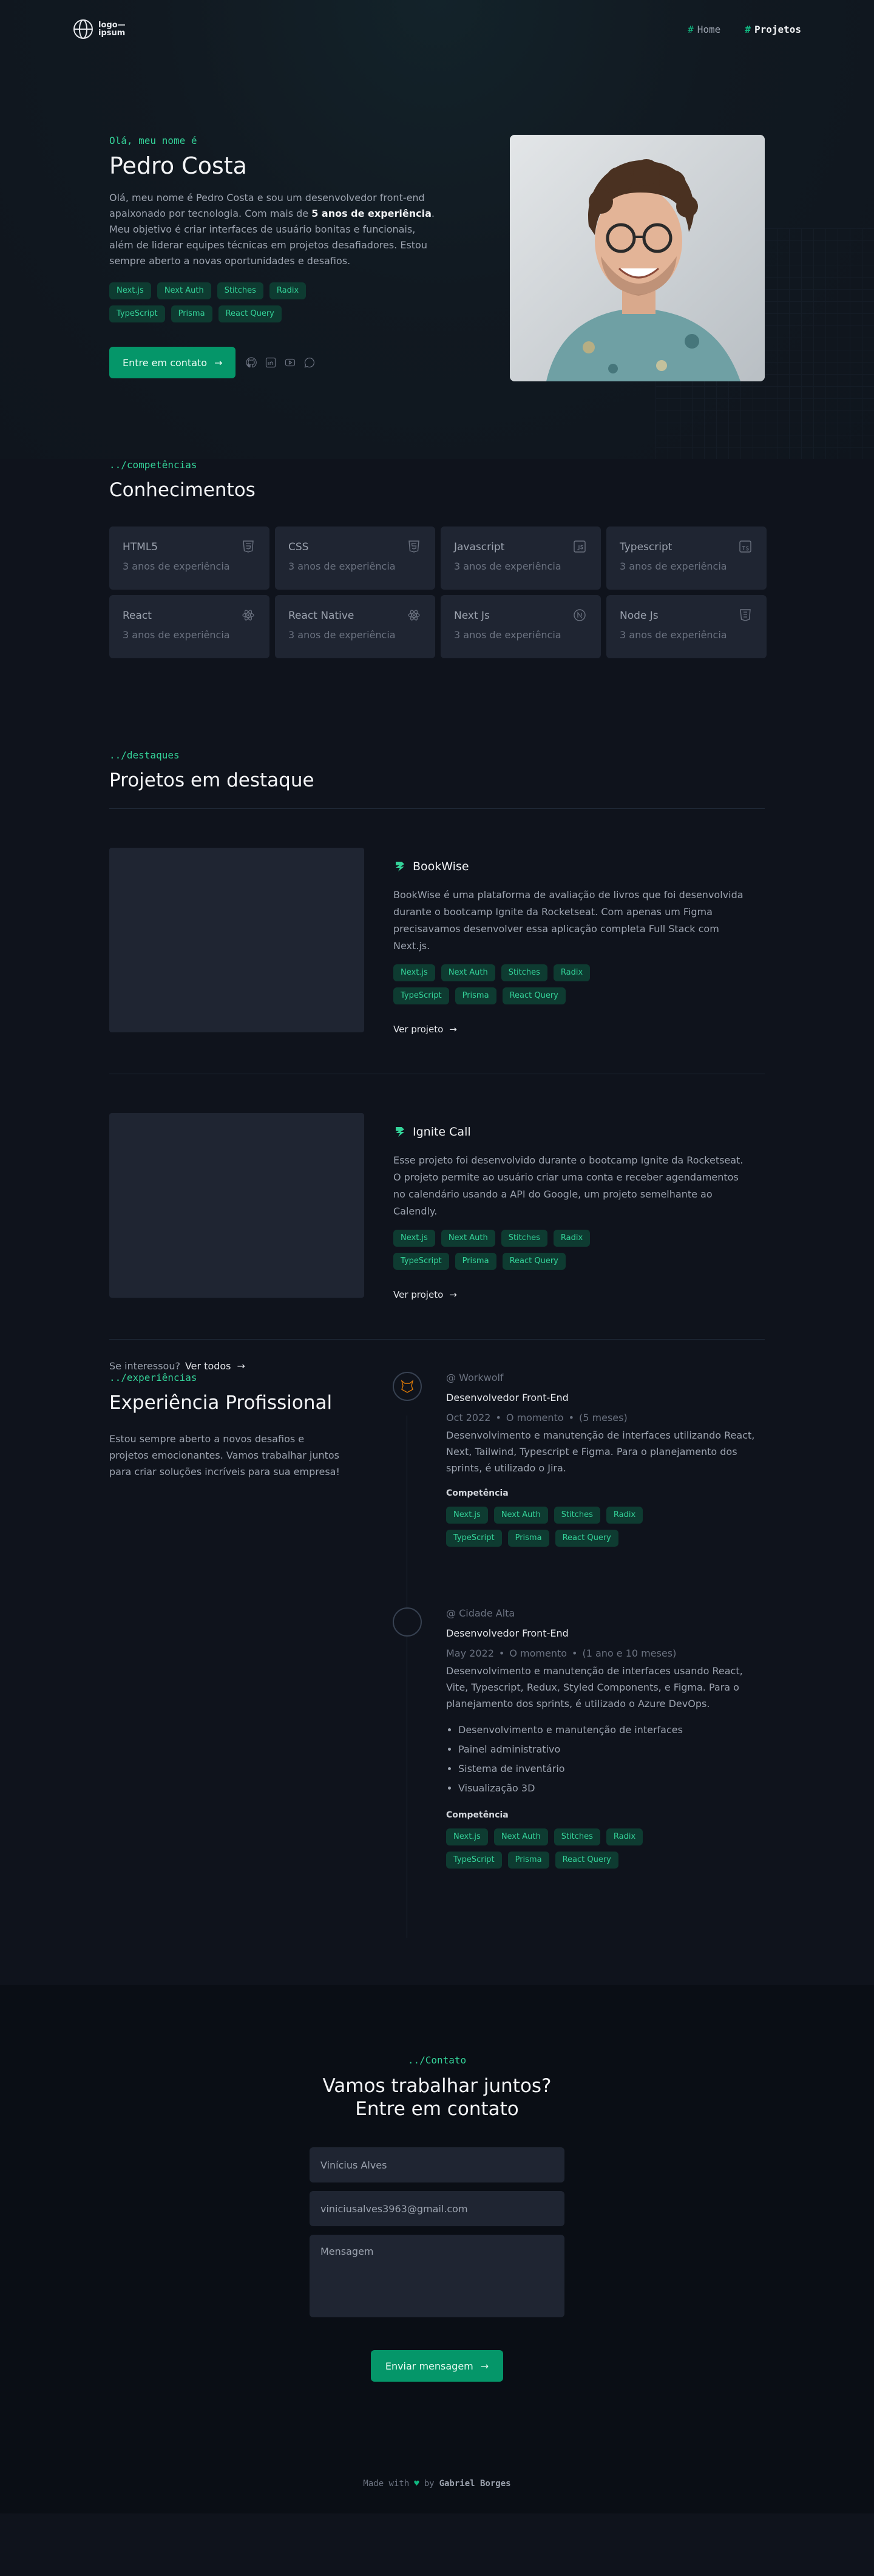  Describe the element at coordinates (153, 140) in the screenshot. I see `hero-greeting: Olá, meu nome é` at that location.